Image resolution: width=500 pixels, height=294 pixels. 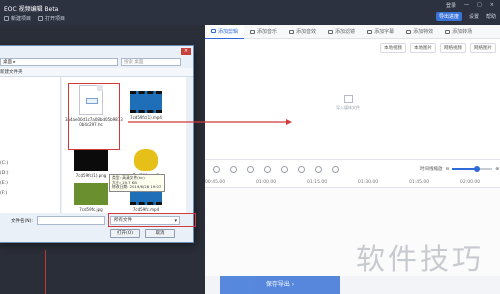 I want to click on tab-label: 添加滤镜, so click(x=345, y=32).